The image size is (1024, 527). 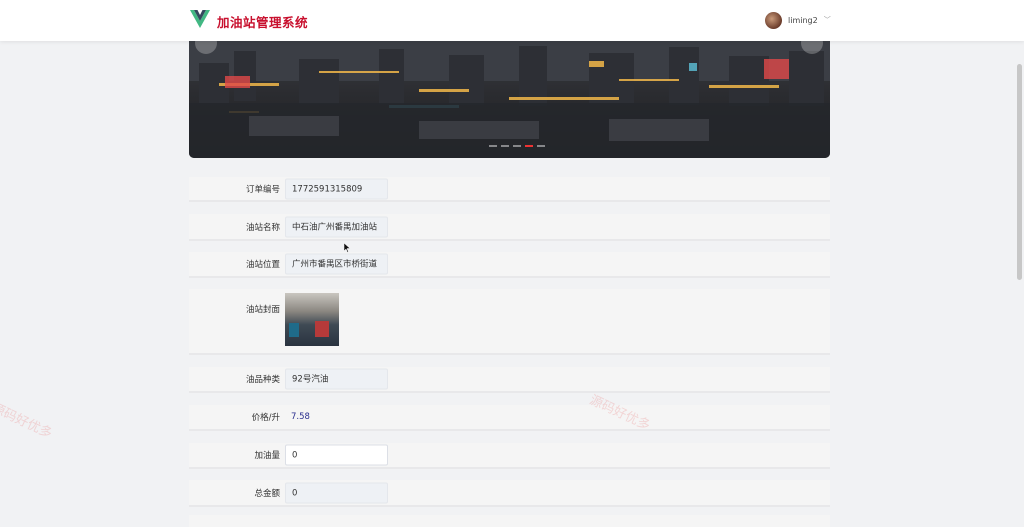 What do you see at coordinates (300, 417) in the screenshot?
I see `price-value: 7.58` at bounding box center [300, 417].